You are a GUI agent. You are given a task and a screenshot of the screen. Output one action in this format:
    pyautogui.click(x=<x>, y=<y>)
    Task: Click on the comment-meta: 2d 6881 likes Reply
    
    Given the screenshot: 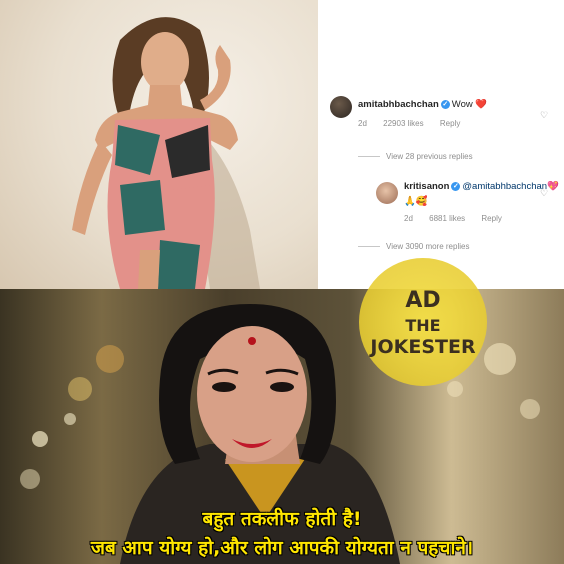 What is the action you would take?
    pyautogui.click(x=460, y=218)
    